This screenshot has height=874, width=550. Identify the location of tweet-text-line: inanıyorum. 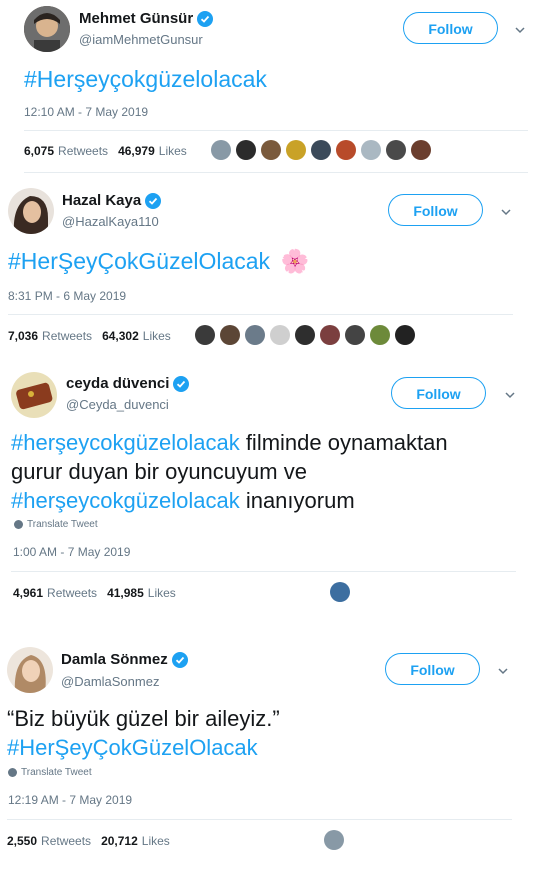
(297, 500).